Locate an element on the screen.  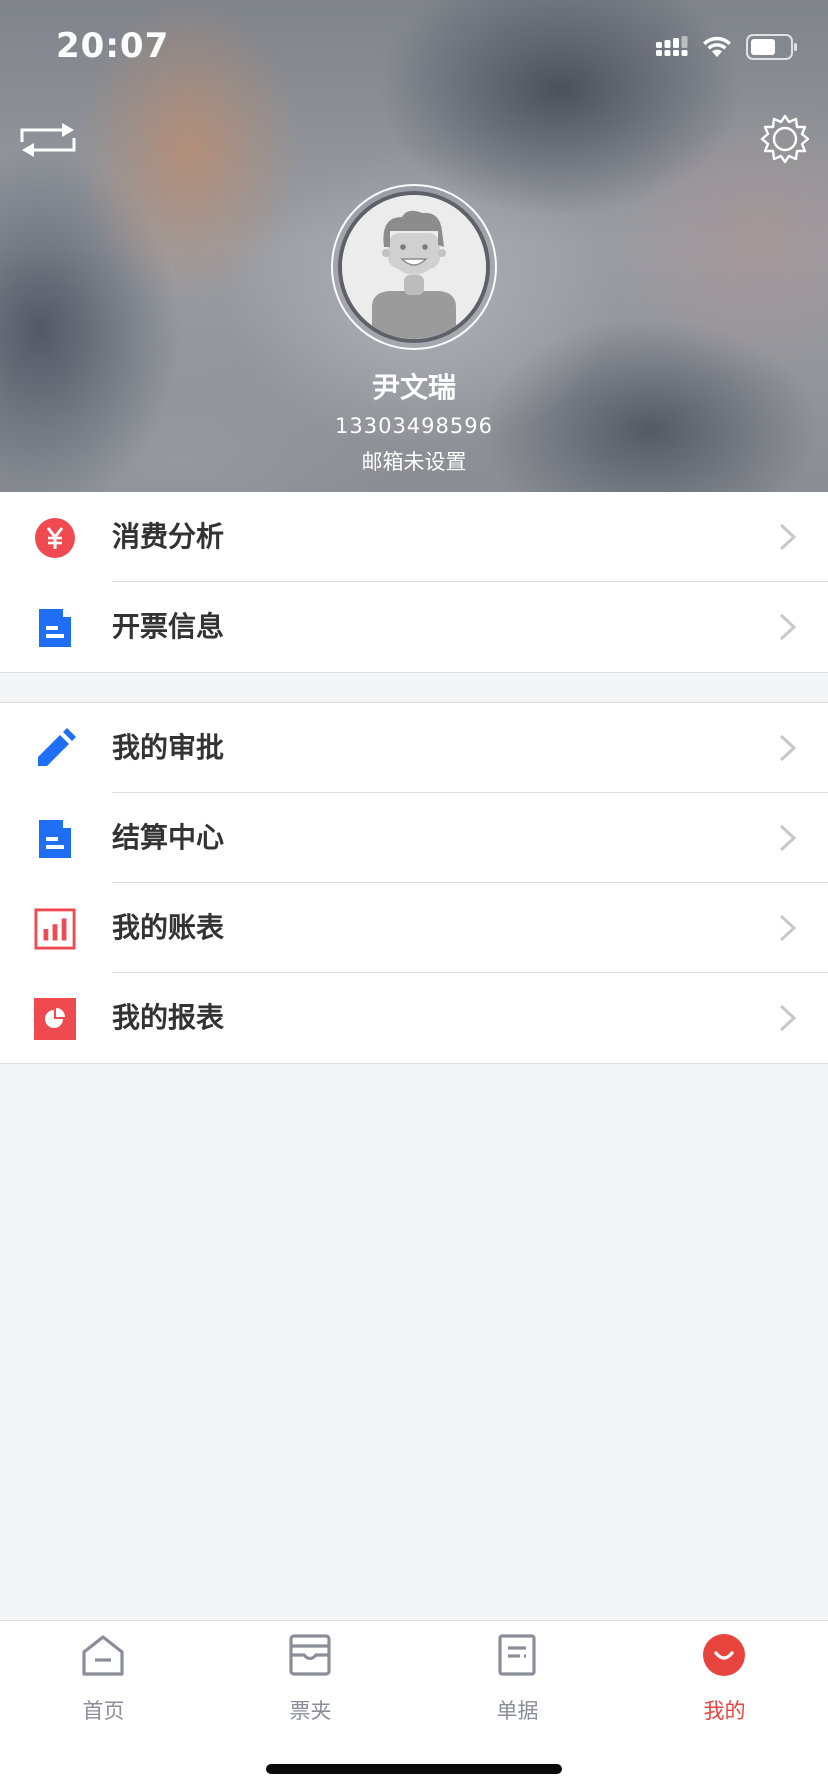
user-email: 邮箱未设置 is located at coordinates (414, 462).